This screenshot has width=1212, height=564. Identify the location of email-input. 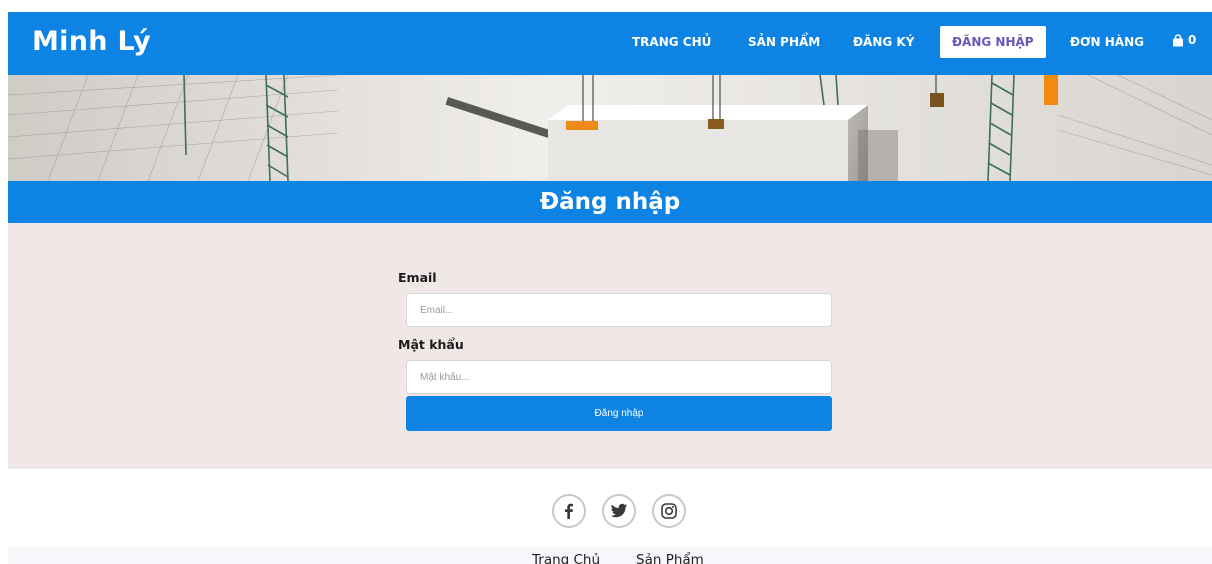
(619, 310).